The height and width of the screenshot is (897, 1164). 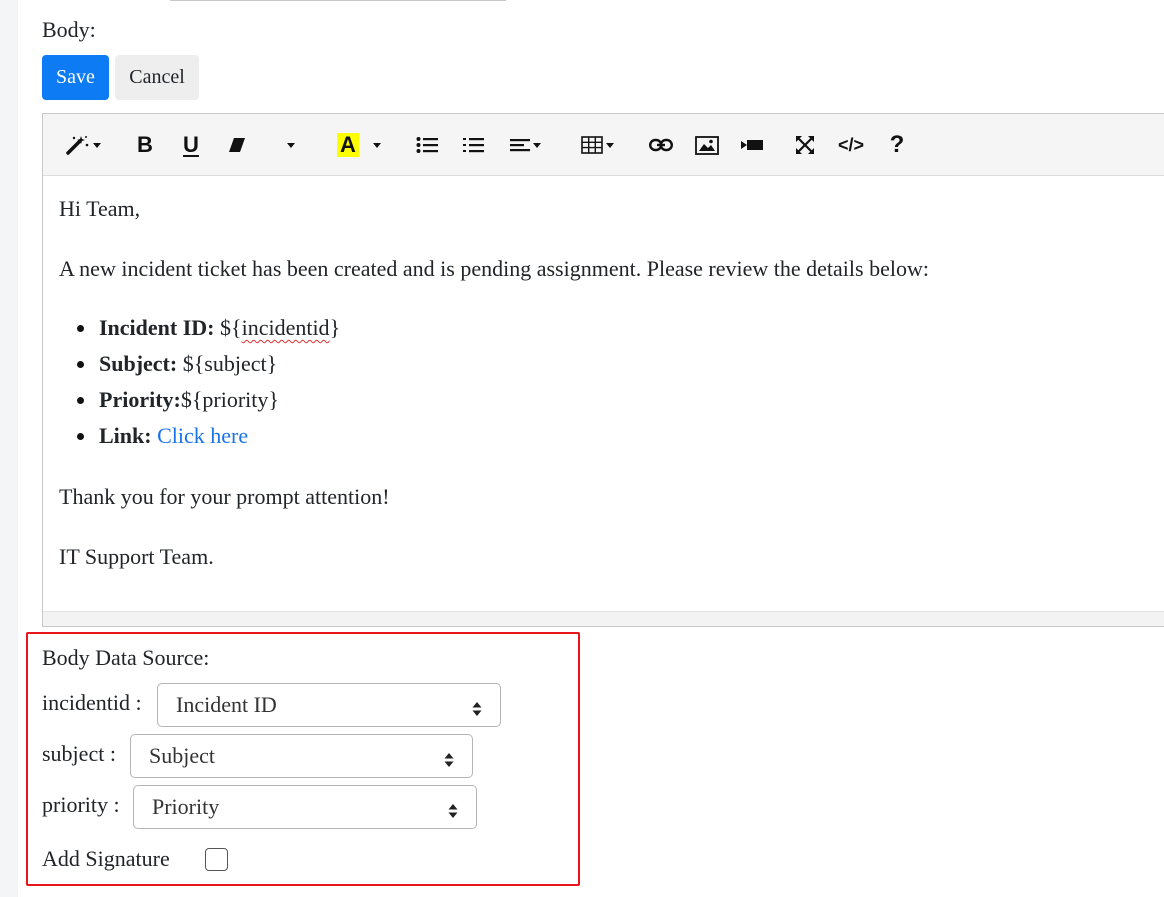 I want to click on add-signature-checkbox, so click(x=216, y=859).